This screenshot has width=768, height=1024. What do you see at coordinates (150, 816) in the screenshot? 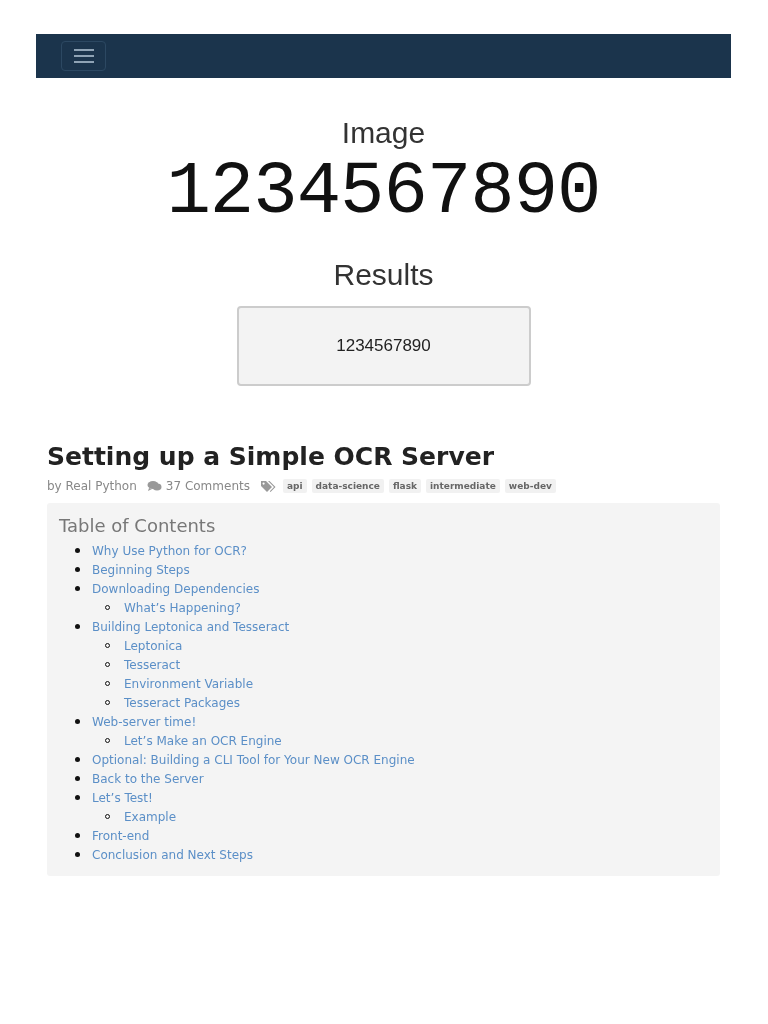
I see `toc-link: Example` at bounding box center [150, 816].